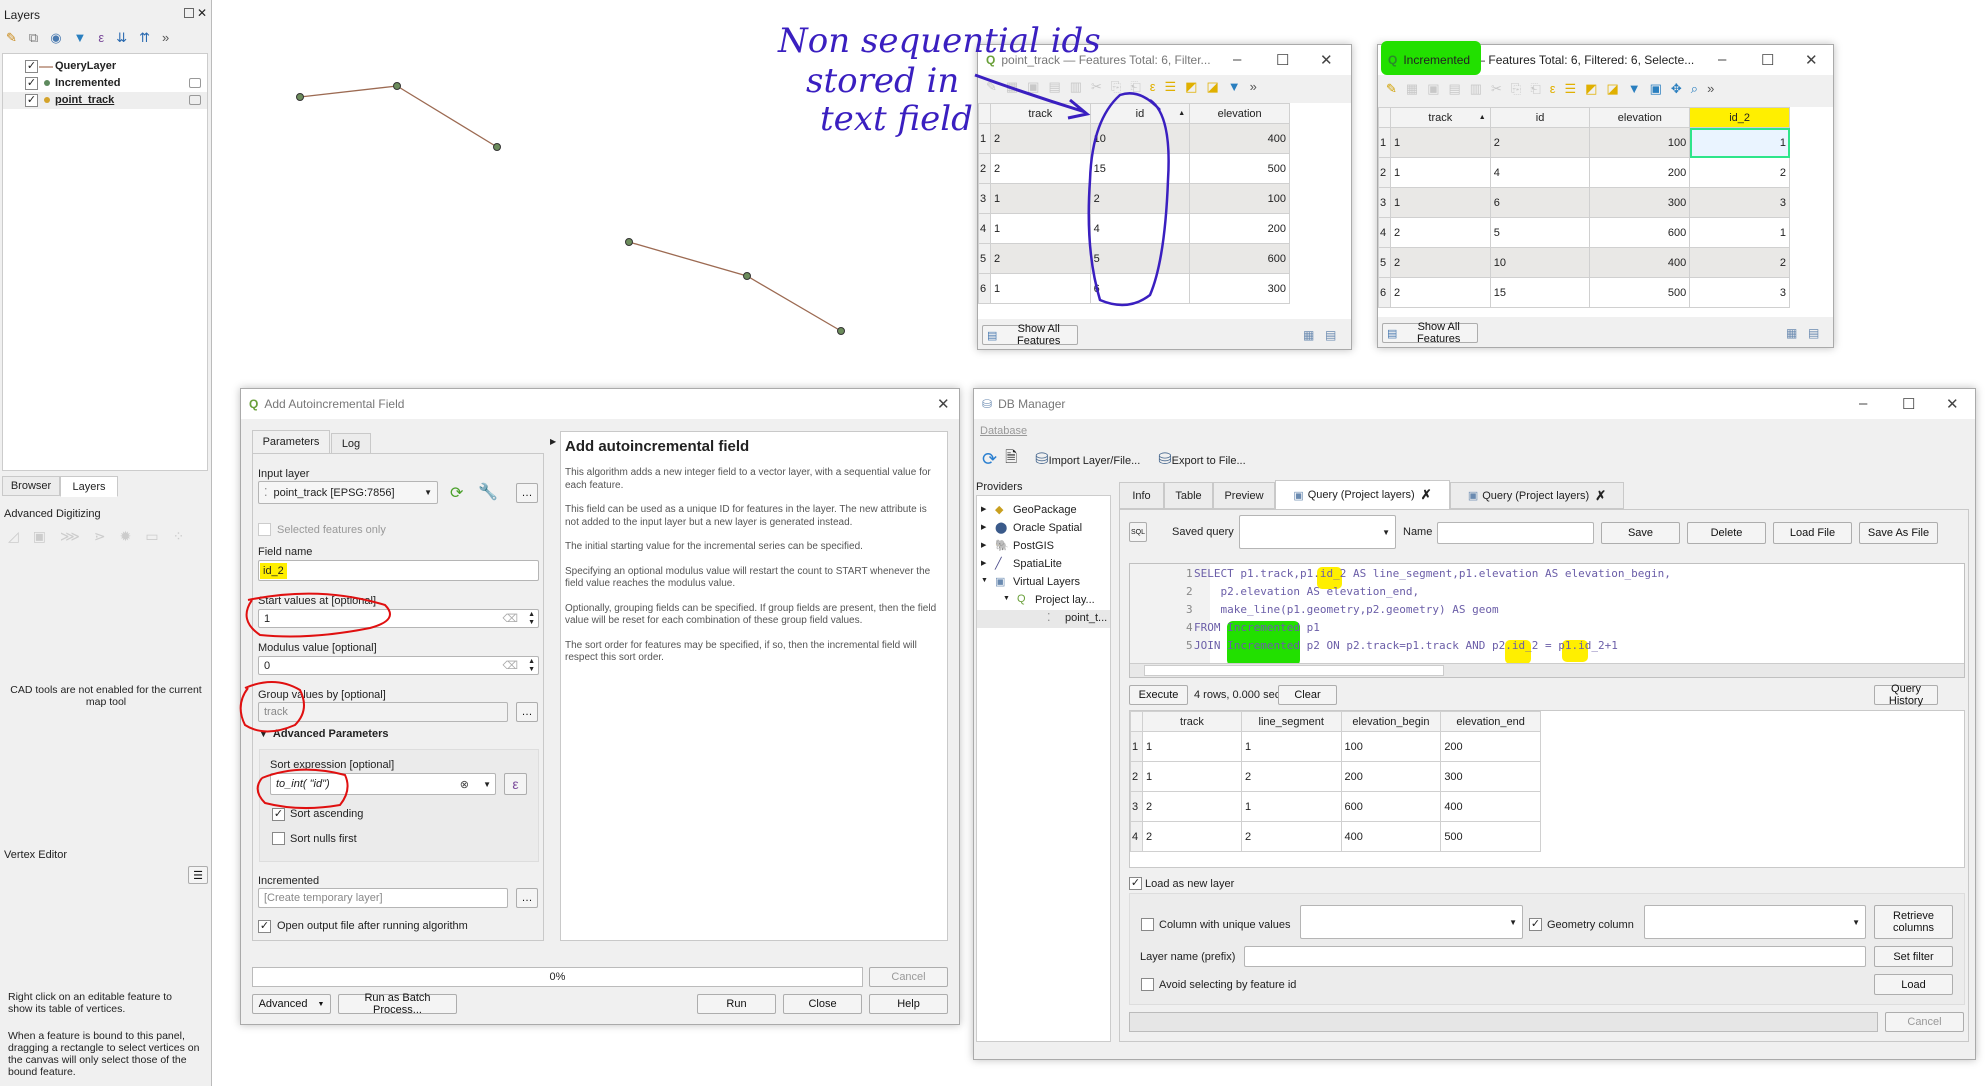 The image size is (1988, 1086). I want to click on row-number: 2, so click(1136, 776).